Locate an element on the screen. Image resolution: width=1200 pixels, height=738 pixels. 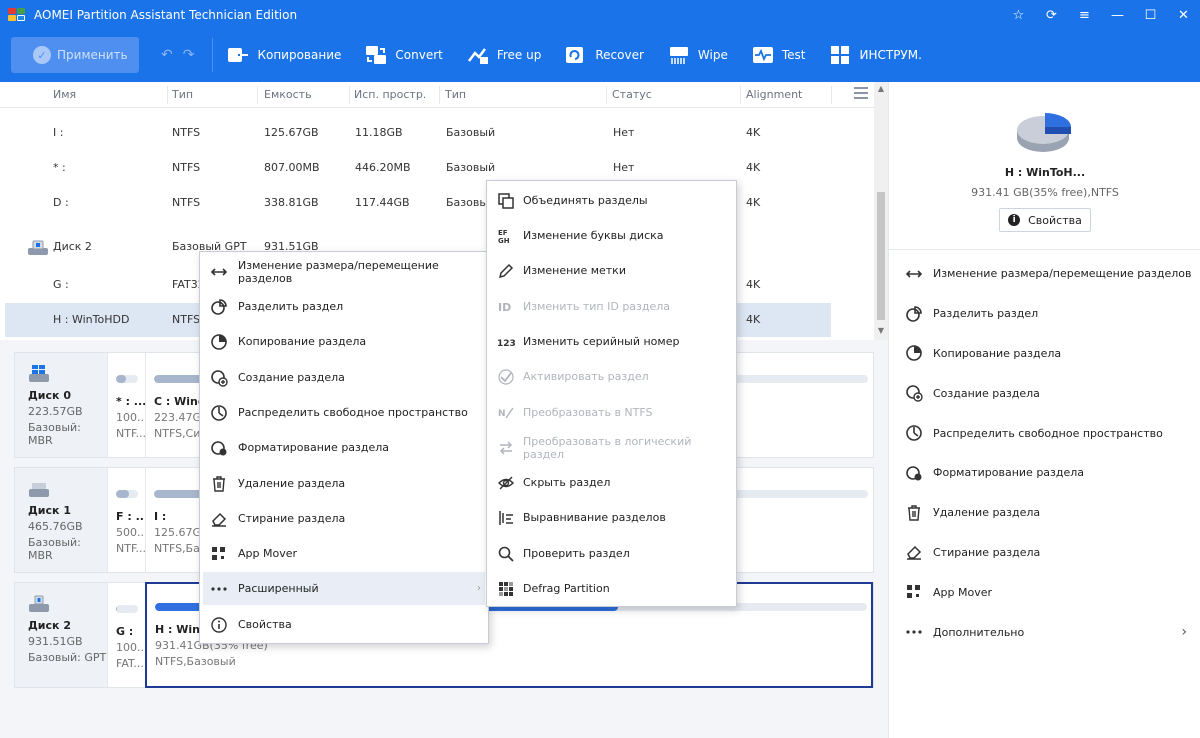
redo-icon: ↷ is located at coordinates (189, 55).